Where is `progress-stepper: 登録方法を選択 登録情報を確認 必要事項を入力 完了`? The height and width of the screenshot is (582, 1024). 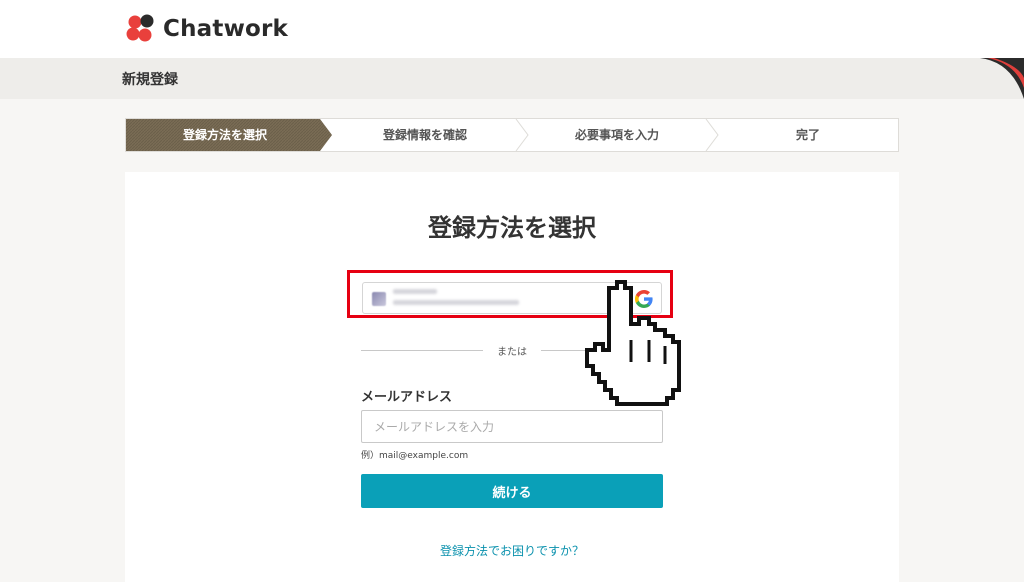
progress-stepper: 登録方法を選択 登録情報を確認 必要事項を入力 完了 is located at coordinates (512, 135).